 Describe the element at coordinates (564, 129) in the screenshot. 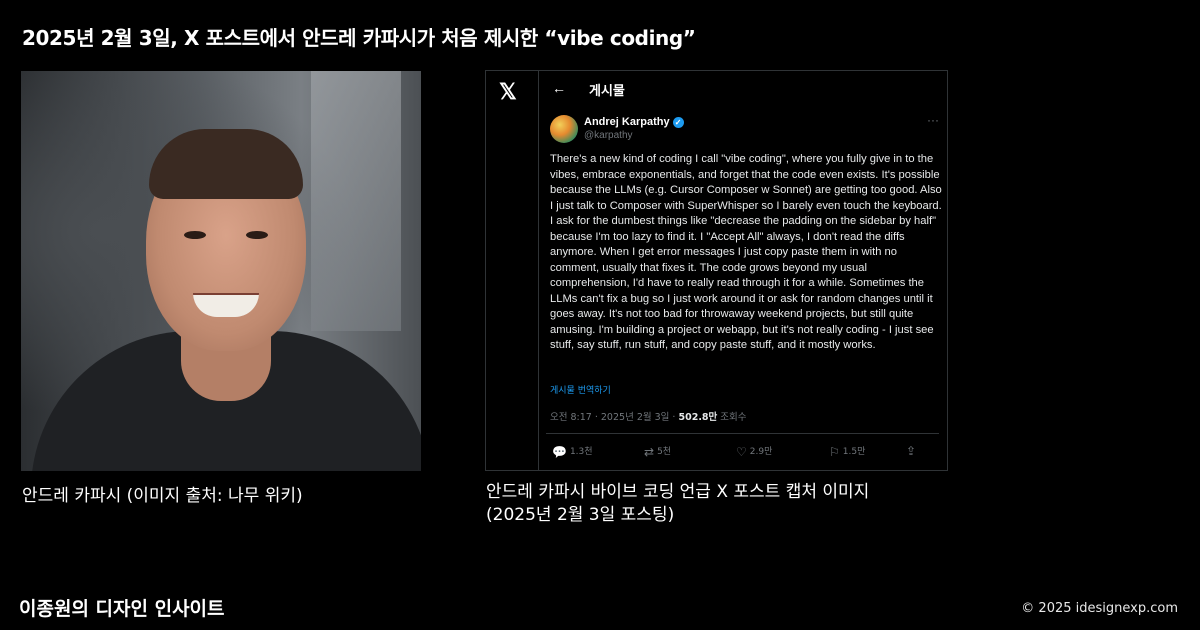

I see `avatar` at that location.